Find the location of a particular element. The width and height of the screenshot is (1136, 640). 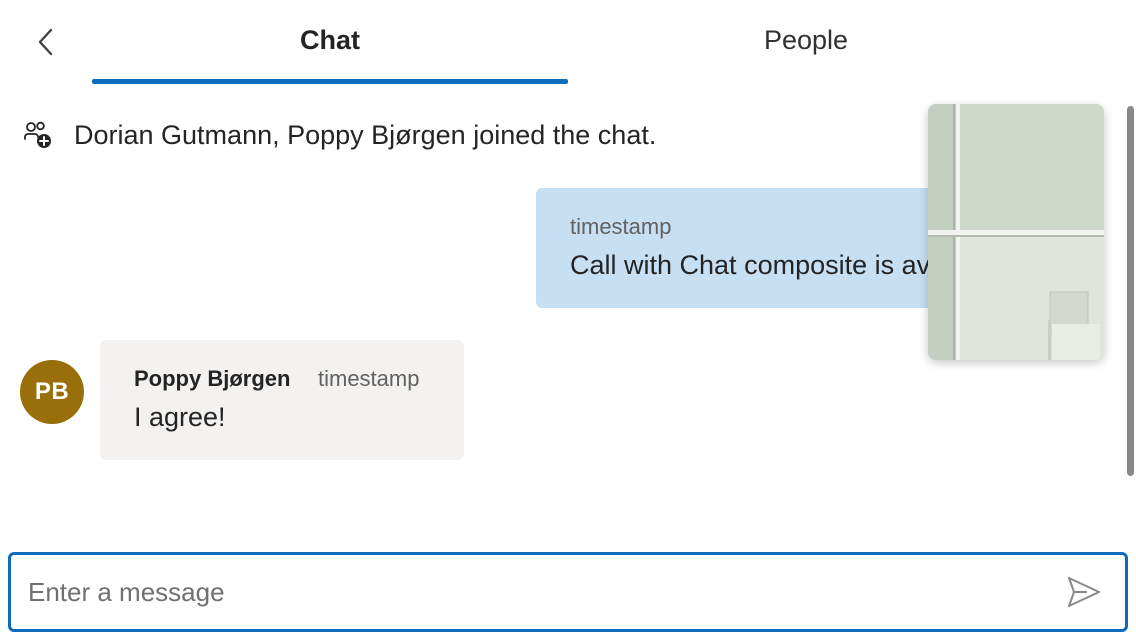

outgoing-message-timestamp: timestamp is located at coordinates (621, 226).